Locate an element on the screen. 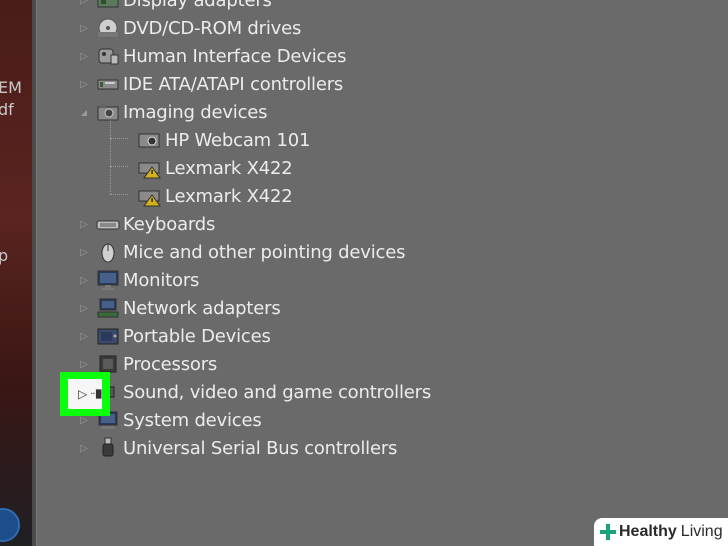  tree-item-hp-webcam: HP Webcam 101 is located at coordinates (221, 140).